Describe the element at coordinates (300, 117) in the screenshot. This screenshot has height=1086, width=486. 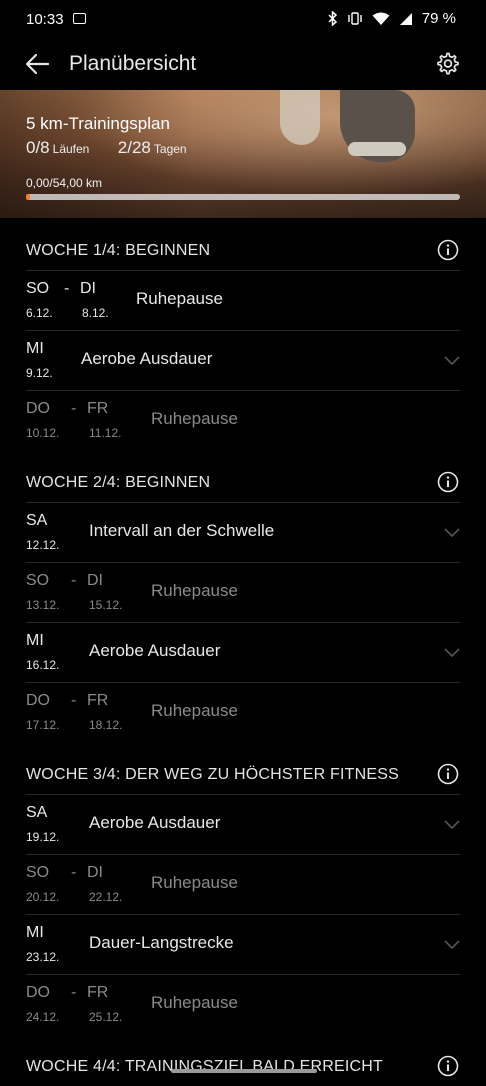
I see `banner-shoe-left` at that location.